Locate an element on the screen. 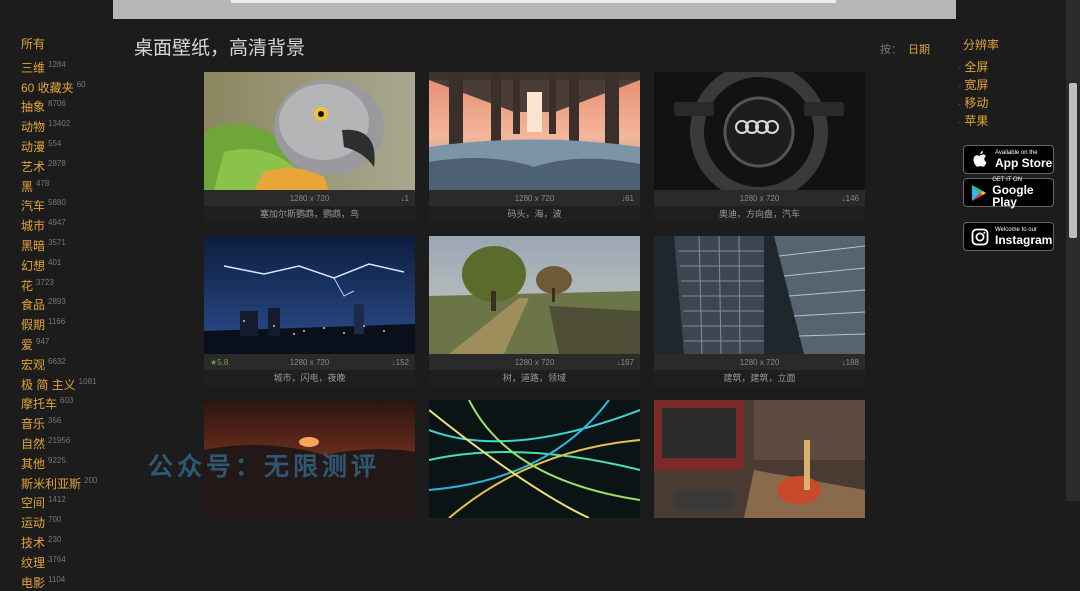 The image size is (1080, 591). category-link: 花 3723 is located at coordinates (71, 285).